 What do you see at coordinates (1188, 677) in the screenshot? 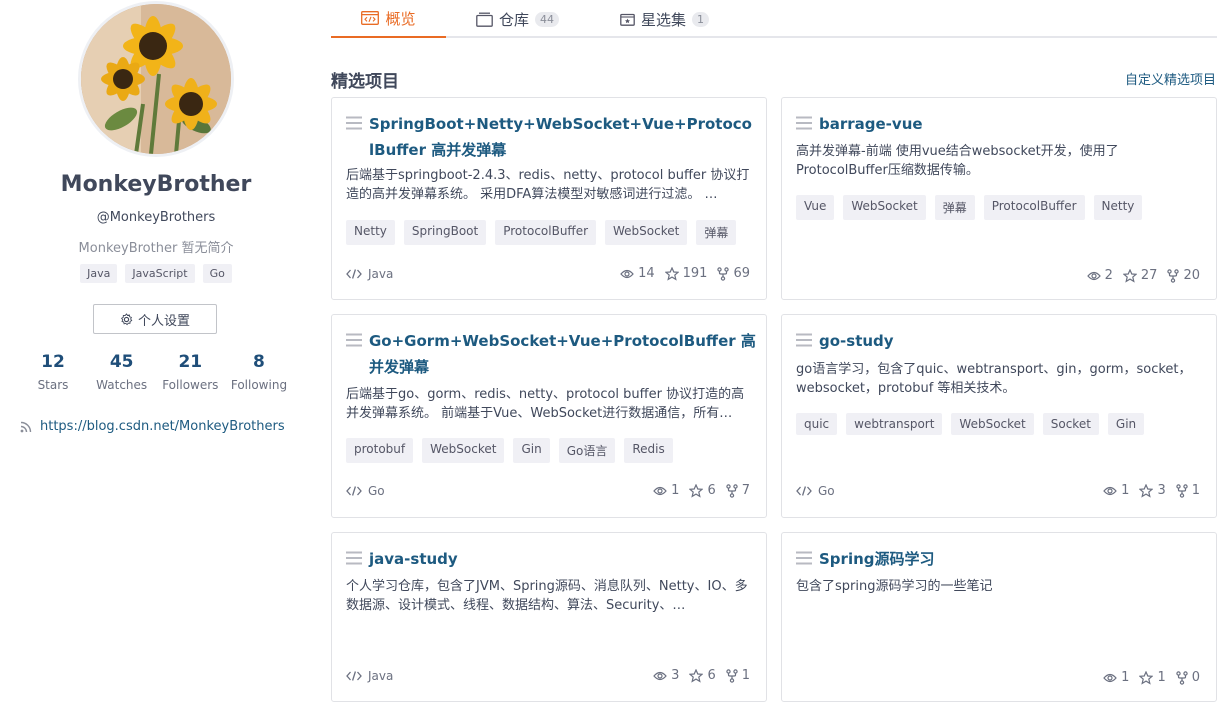
I see `fork-count: 0` at bounding box center [1188, 677].